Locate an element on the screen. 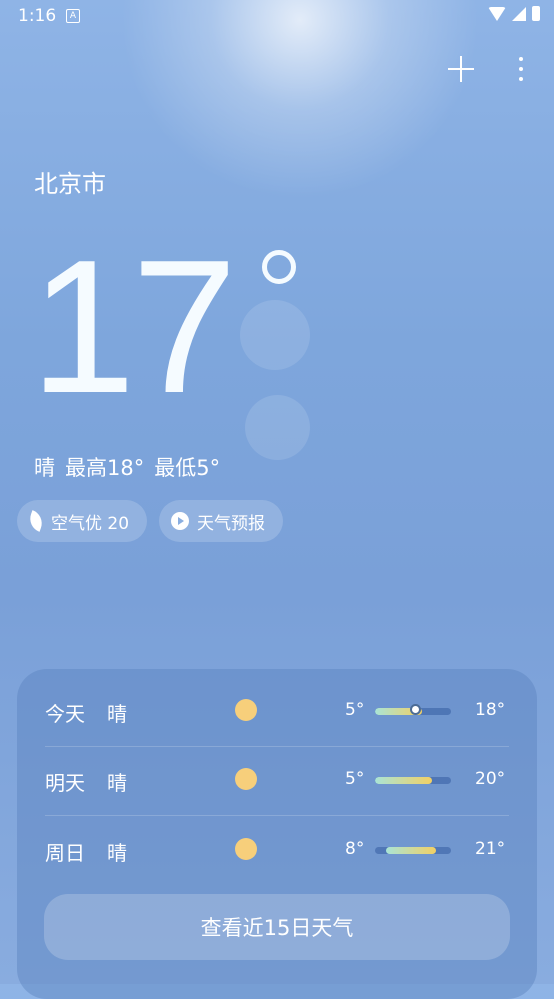  forecast-high: 18° is located at coordinates (490, 710).